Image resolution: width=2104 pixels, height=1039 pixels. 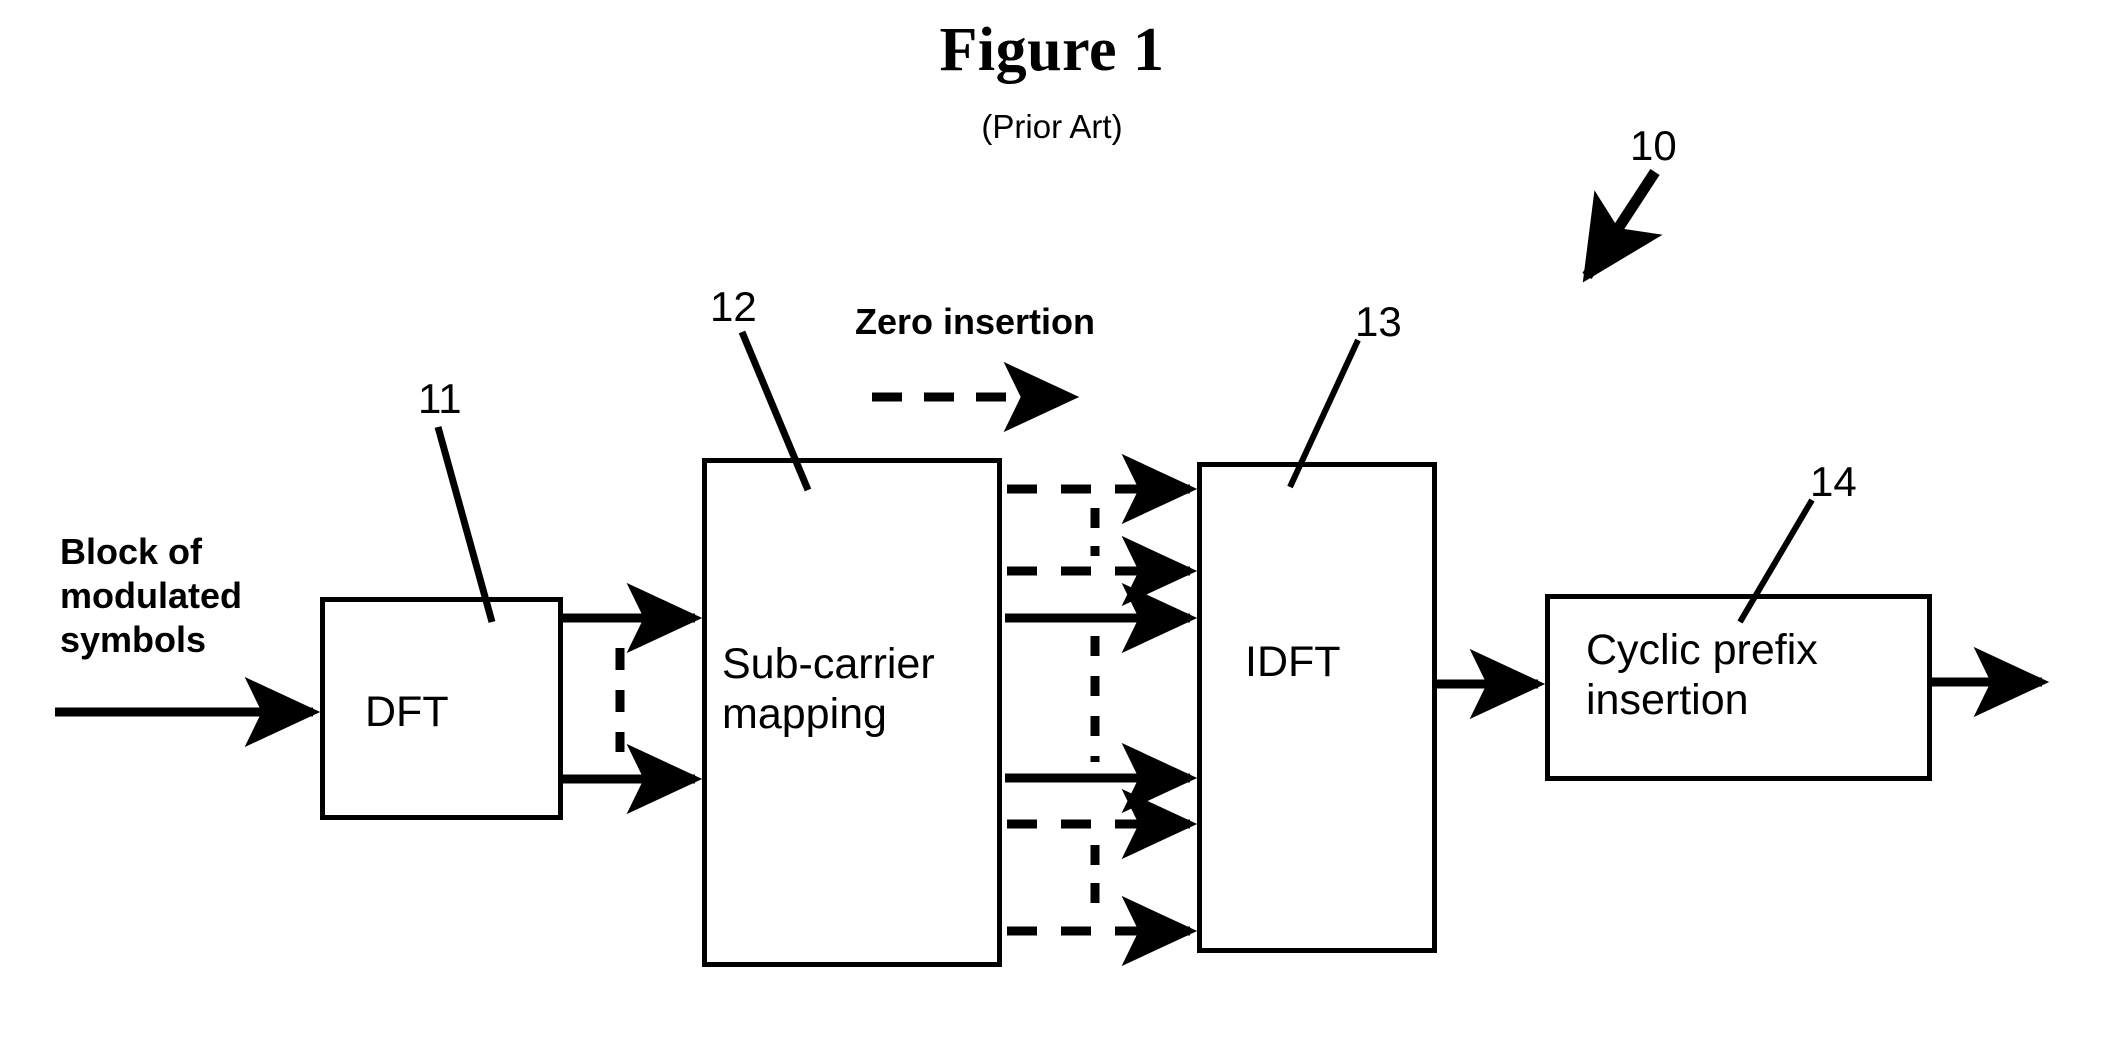 What do you see at coordinates (1317, 707) in the screenshot?
I see `block-idft` at bounding box center [1317, 707].